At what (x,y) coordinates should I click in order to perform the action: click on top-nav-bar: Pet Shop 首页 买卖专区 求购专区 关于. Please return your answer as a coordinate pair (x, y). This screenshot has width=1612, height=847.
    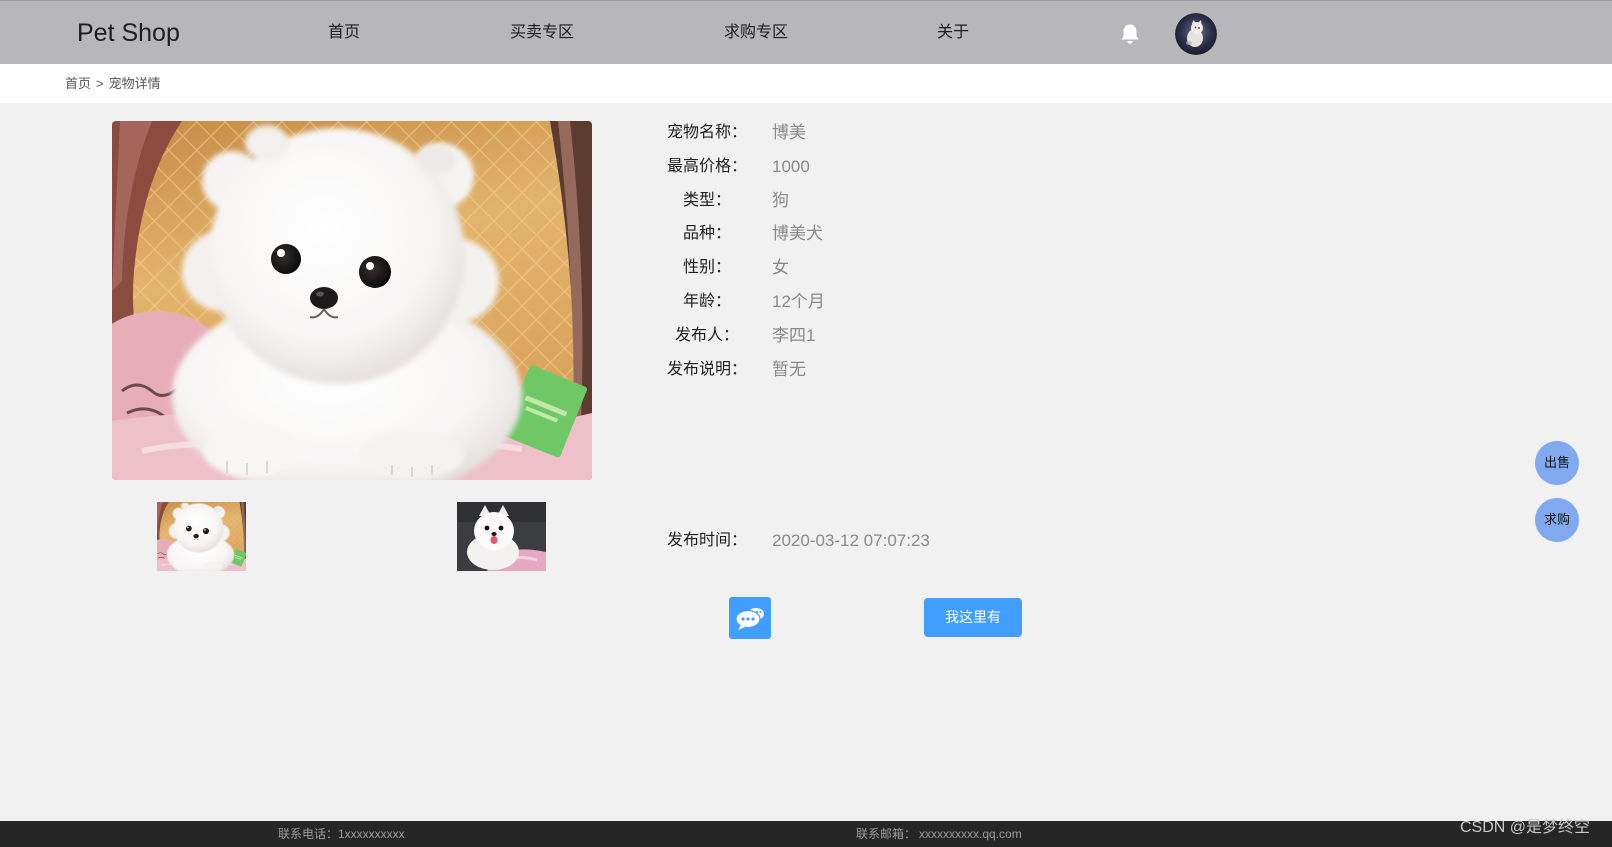
    Looking at the image, I should click on (806, 32).